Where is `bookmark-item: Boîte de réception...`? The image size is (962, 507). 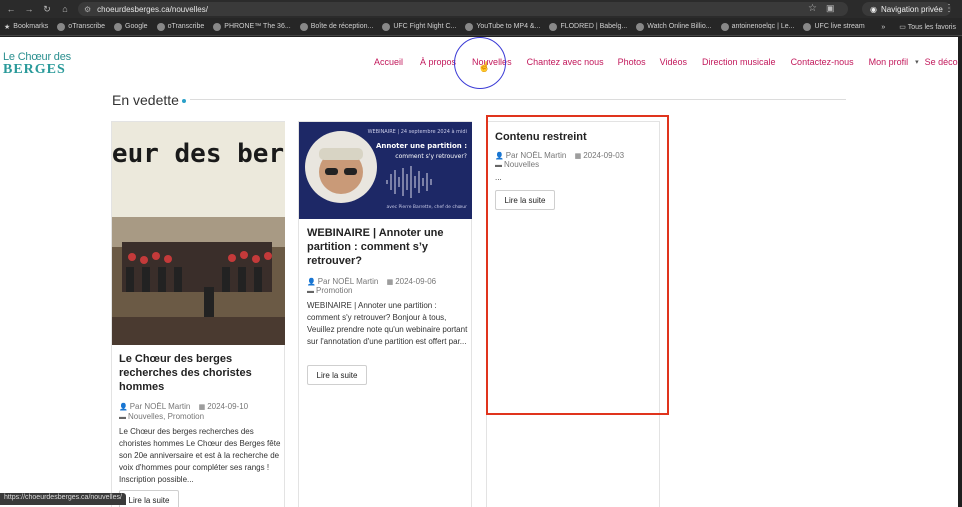 bookmark-item: Boîte de réception... is located at coordinates (336, 26).